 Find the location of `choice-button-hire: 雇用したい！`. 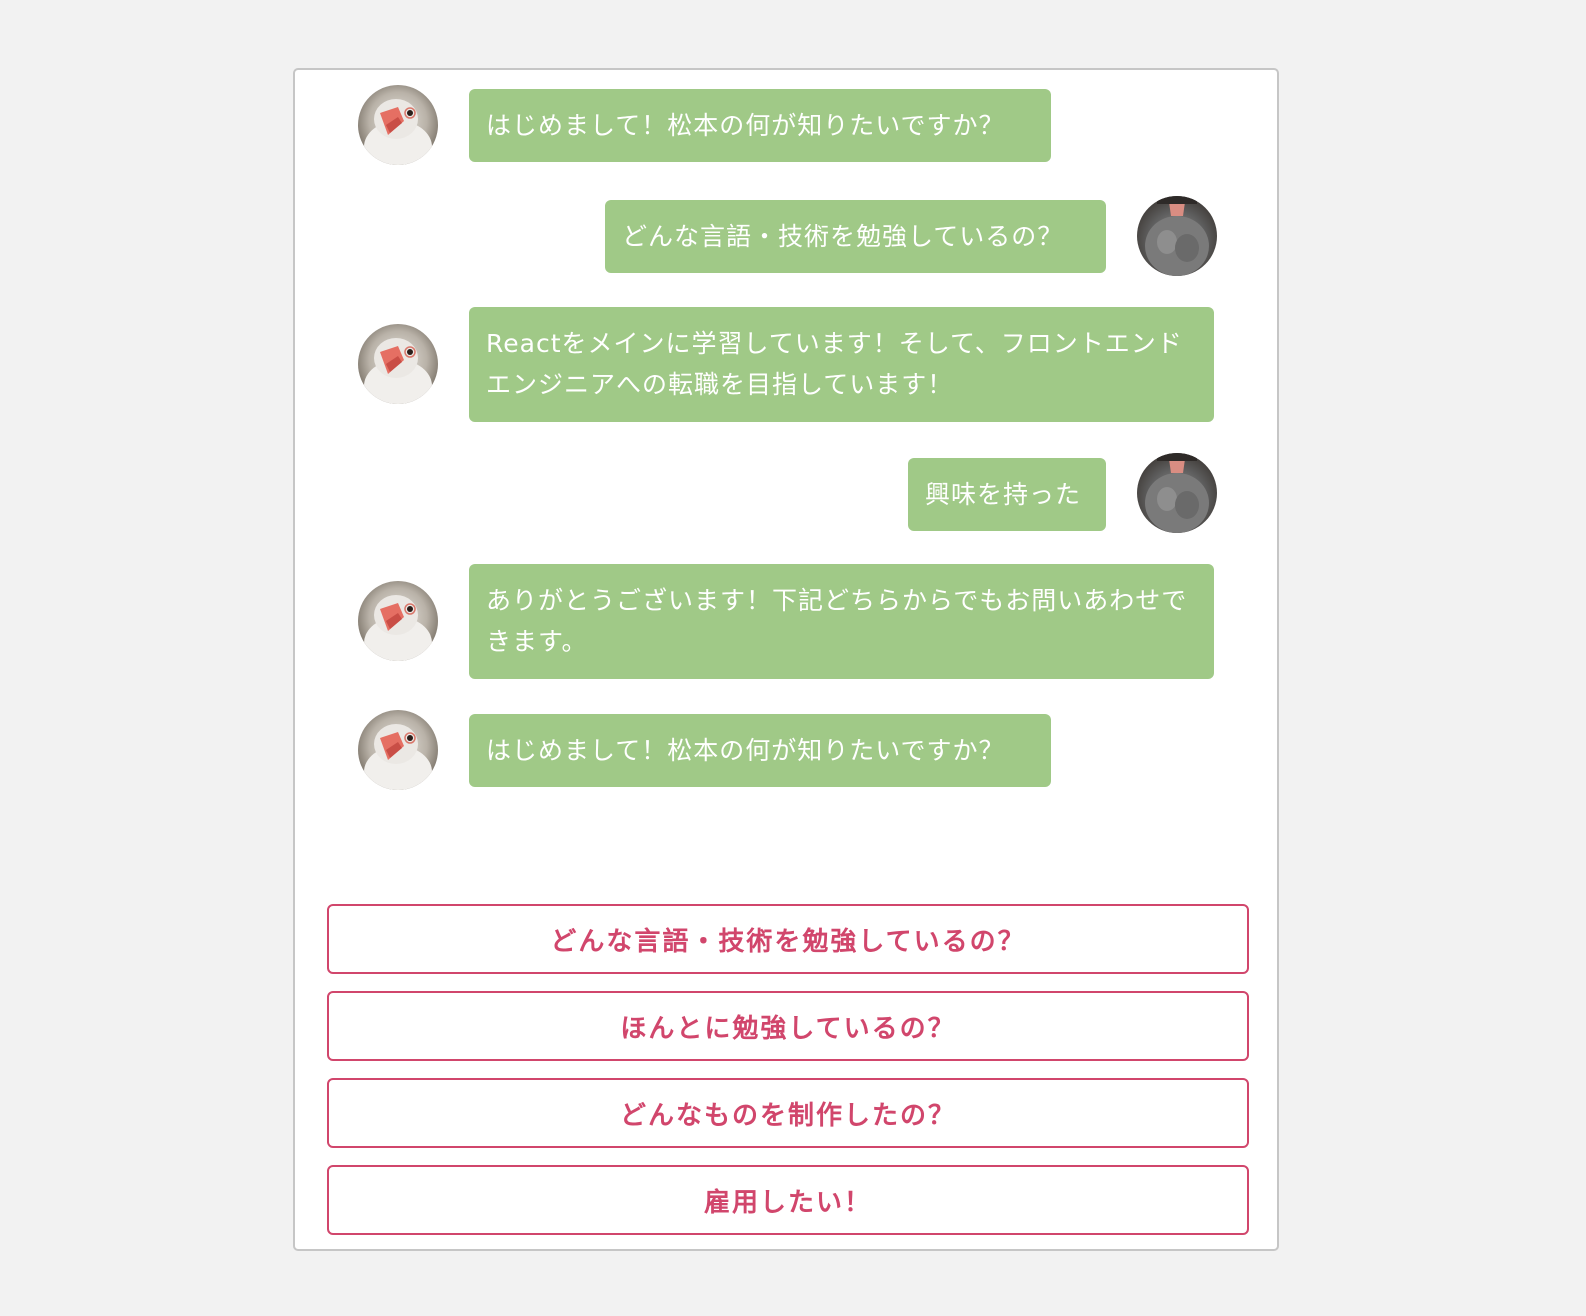

choice-button-hire: 雇用したい！ is located at coordinates (788, 1200).